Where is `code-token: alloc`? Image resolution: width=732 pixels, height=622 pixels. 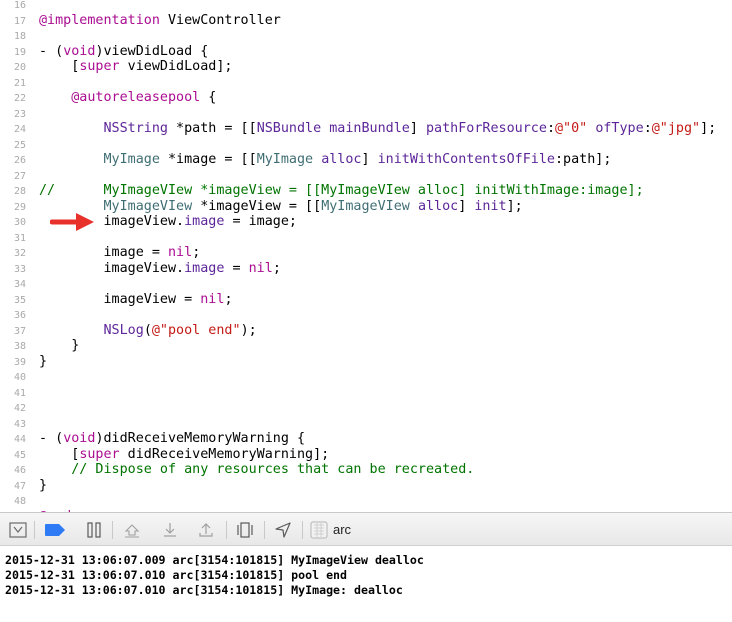
code-token: alloc is located at coordinates (438, 206).